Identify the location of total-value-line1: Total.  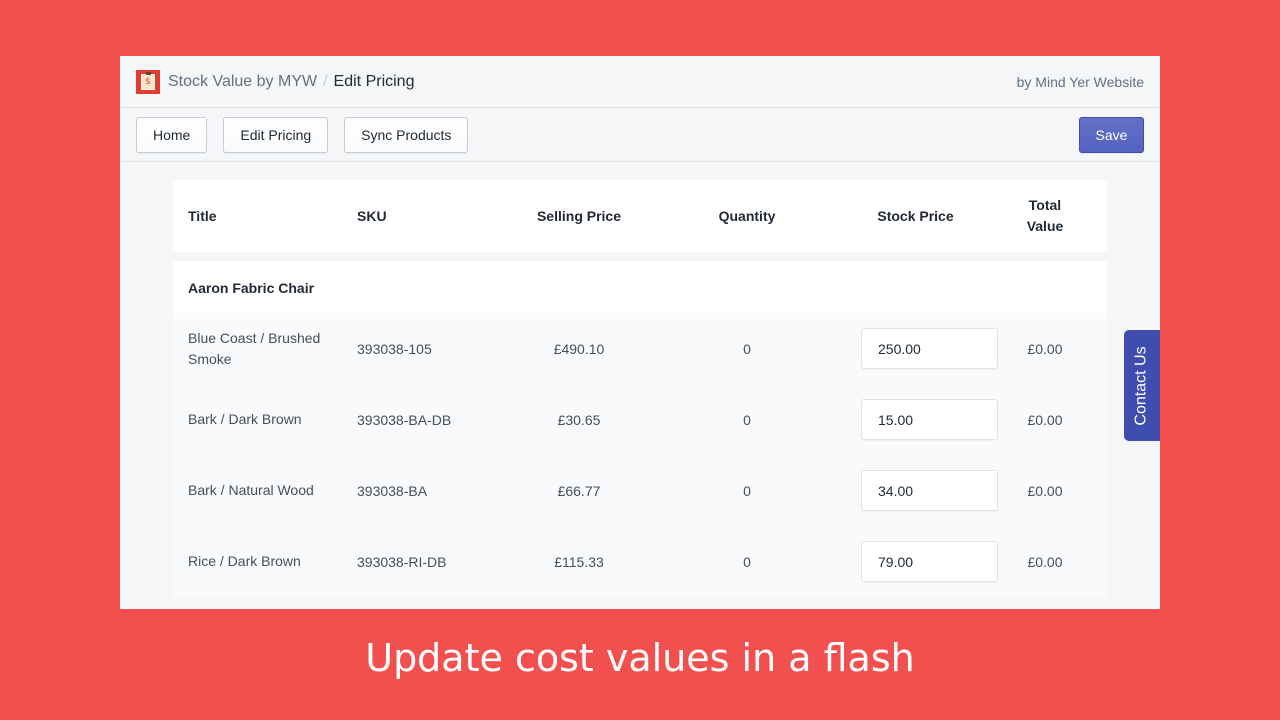
(1045, 205).